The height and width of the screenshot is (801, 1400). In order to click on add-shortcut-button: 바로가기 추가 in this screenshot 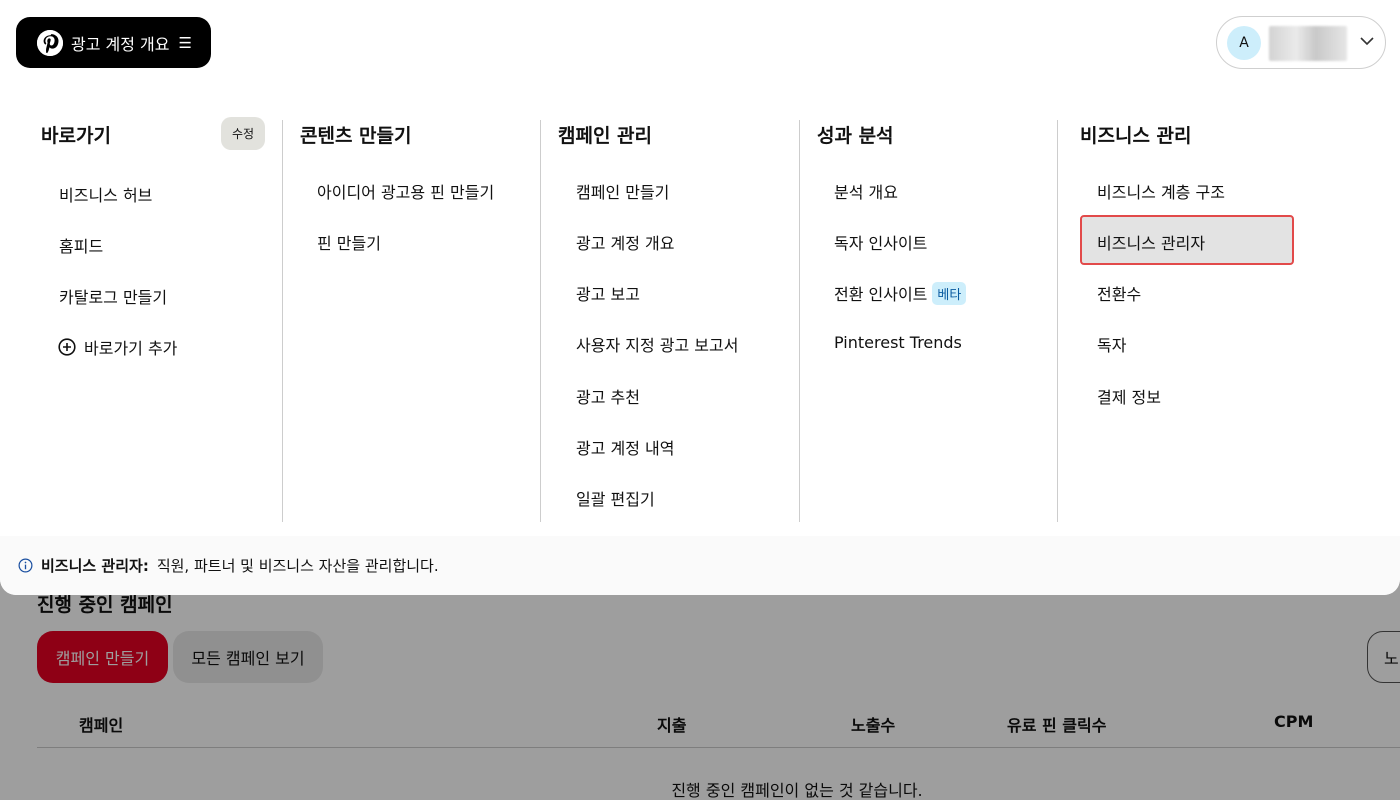, I will do `click(117, 347)`.